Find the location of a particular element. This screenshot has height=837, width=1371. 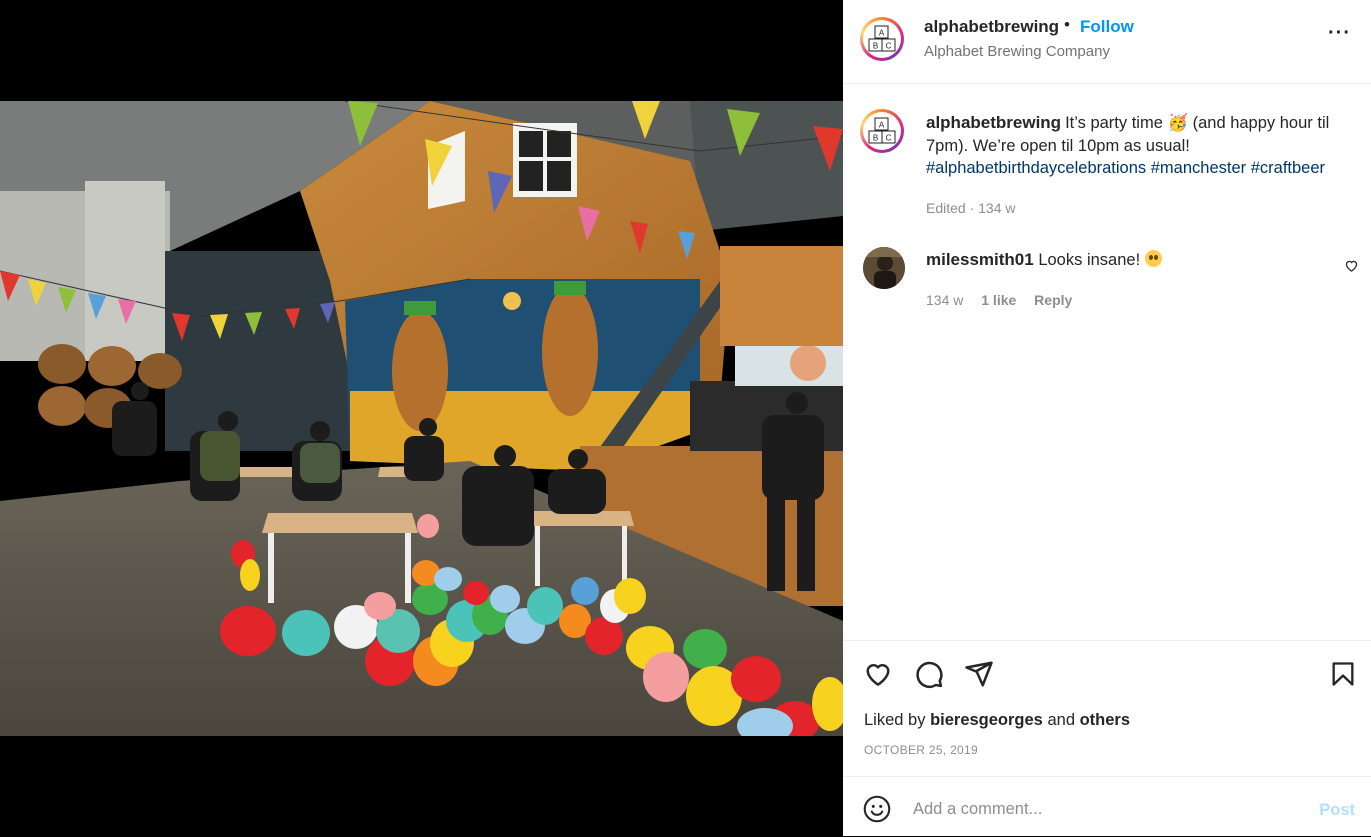

commenter-avatar is located at coordinates (884, 268).